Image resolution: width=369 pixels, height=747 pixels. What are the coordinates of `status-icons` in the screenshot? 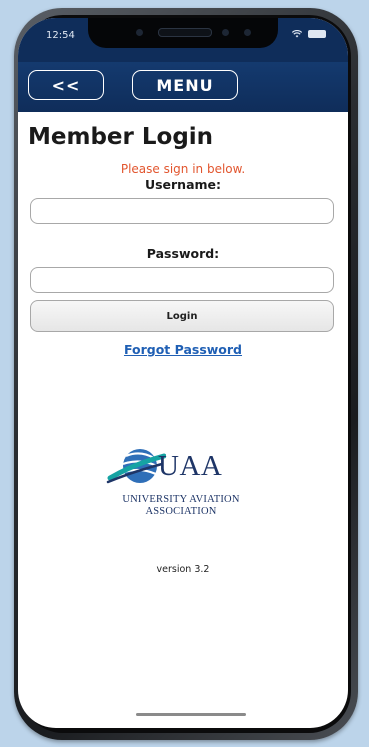 It's located at (309, 34).